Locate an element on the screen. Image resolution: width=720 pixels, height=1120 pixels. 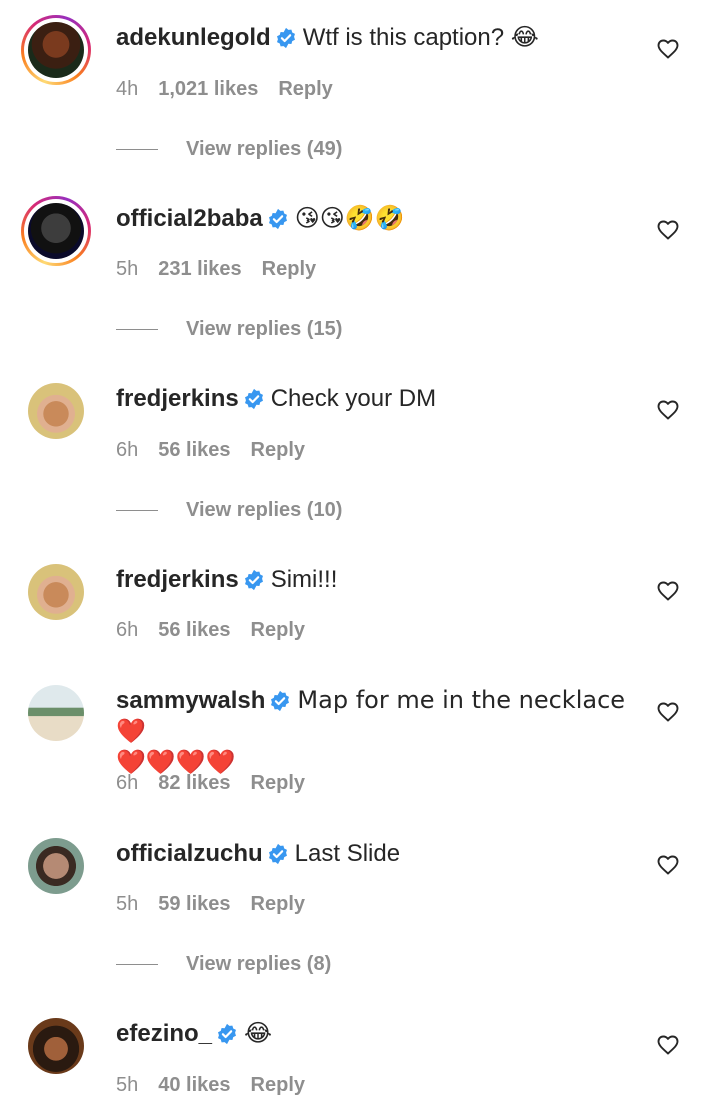
username: efezino_ is located at coordinates (164, 1033).